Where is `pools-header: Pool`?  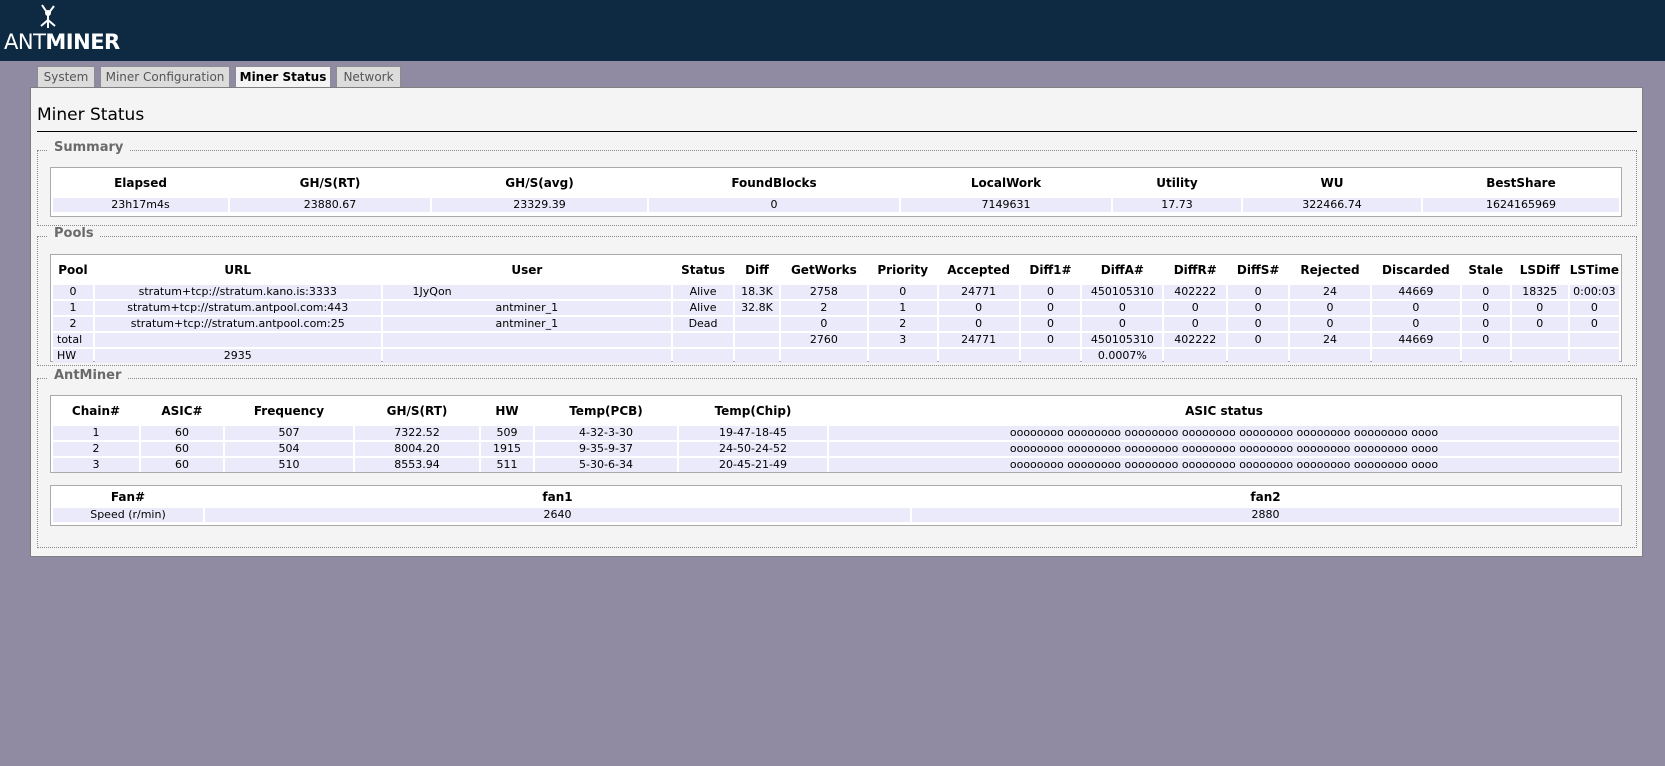
pools-header: Pool is located at coordinates (73, 270).